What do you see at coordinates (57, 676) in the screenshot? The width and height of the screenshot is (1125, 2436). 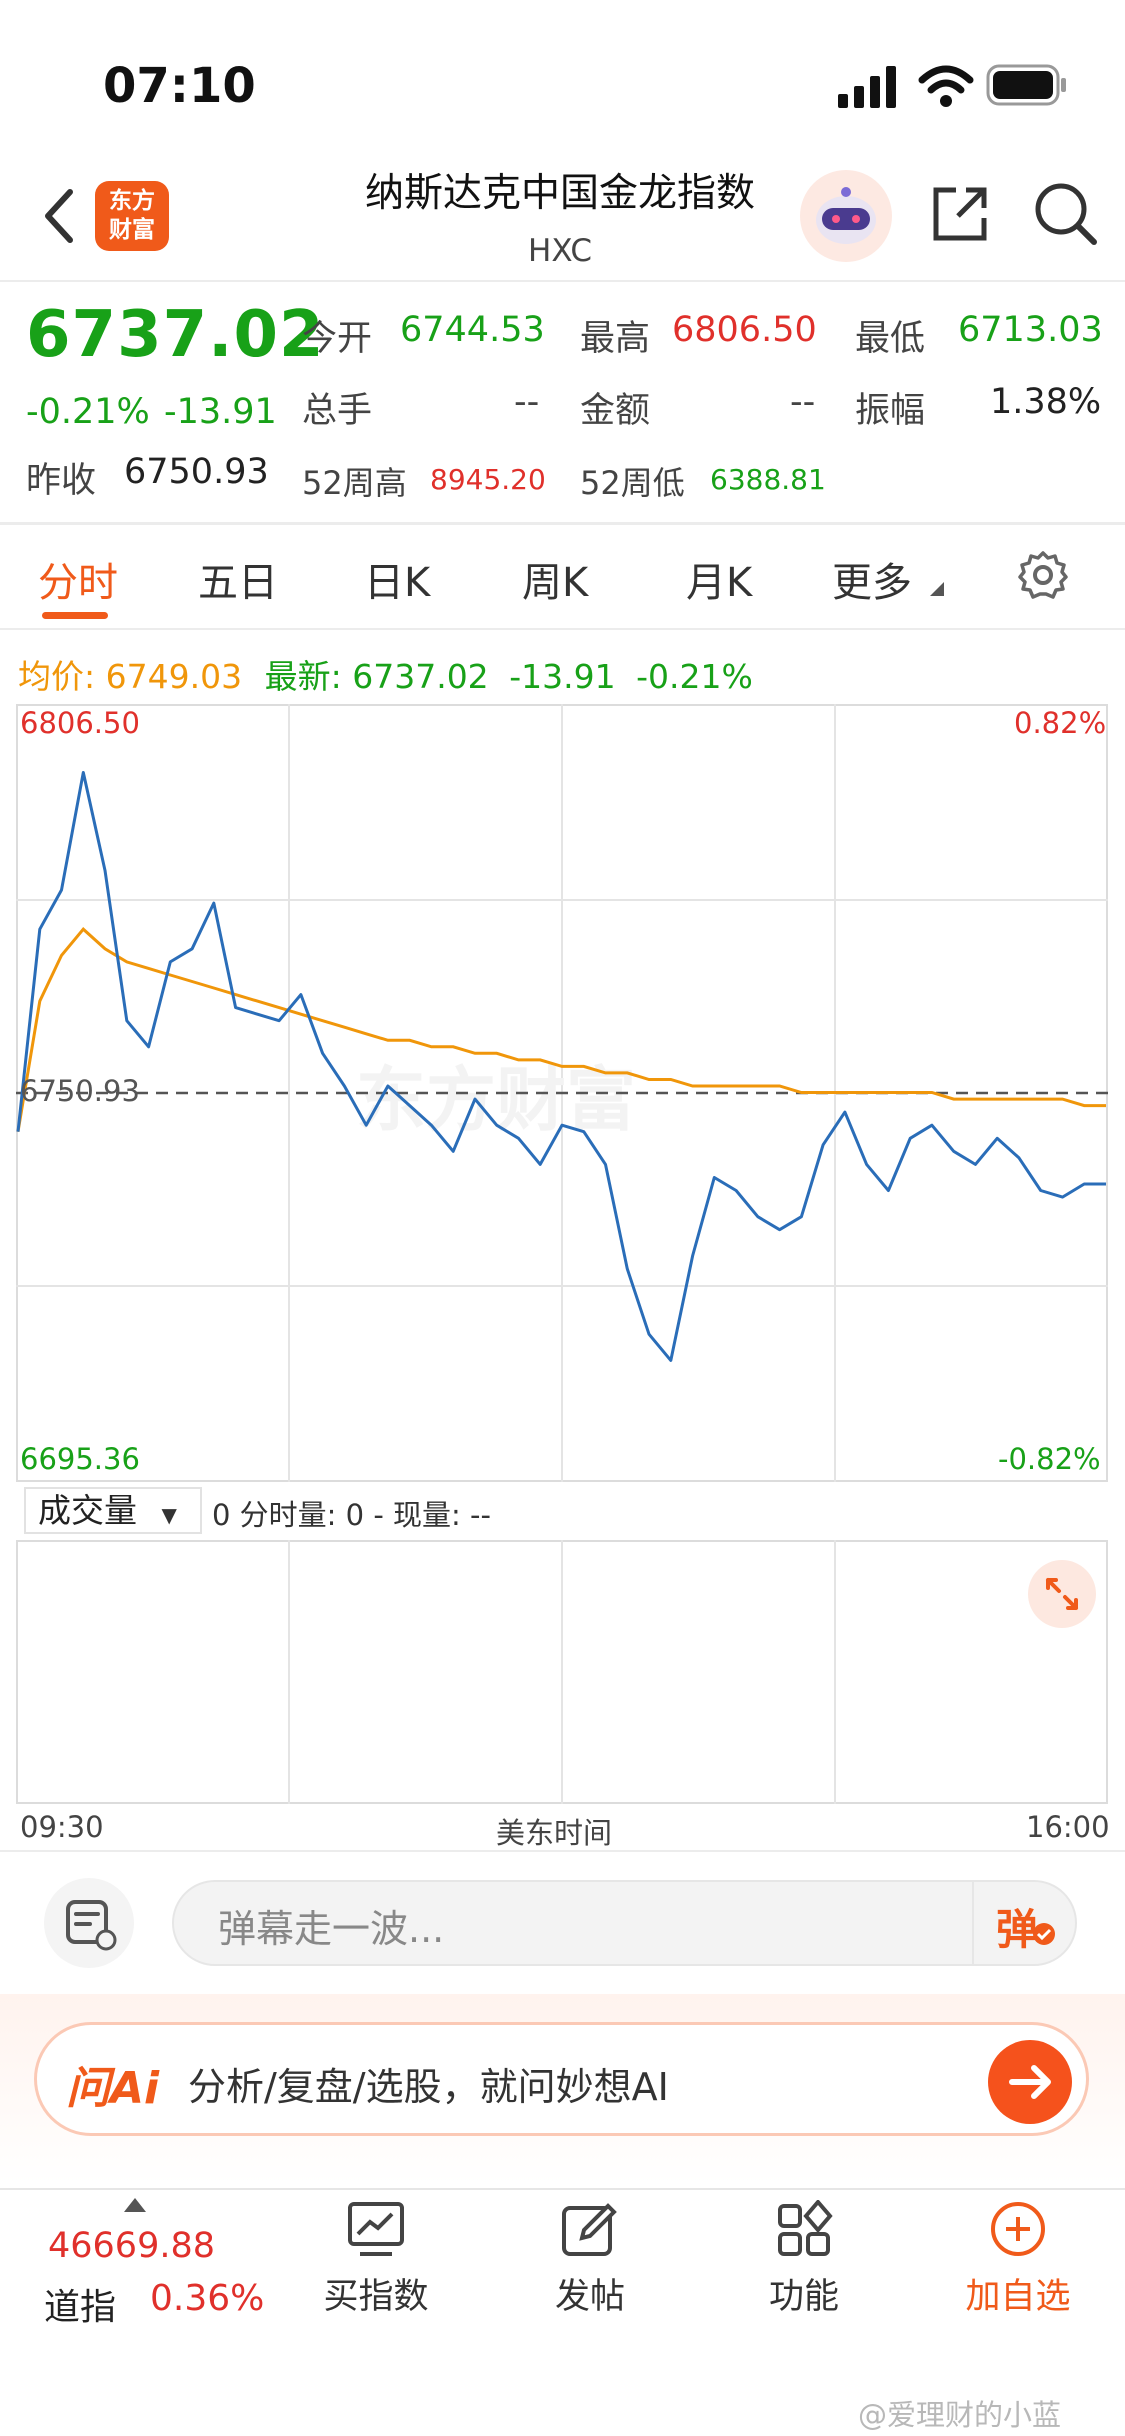 I see `avg-price-label: 均价:` at bounding box center [57, 676].